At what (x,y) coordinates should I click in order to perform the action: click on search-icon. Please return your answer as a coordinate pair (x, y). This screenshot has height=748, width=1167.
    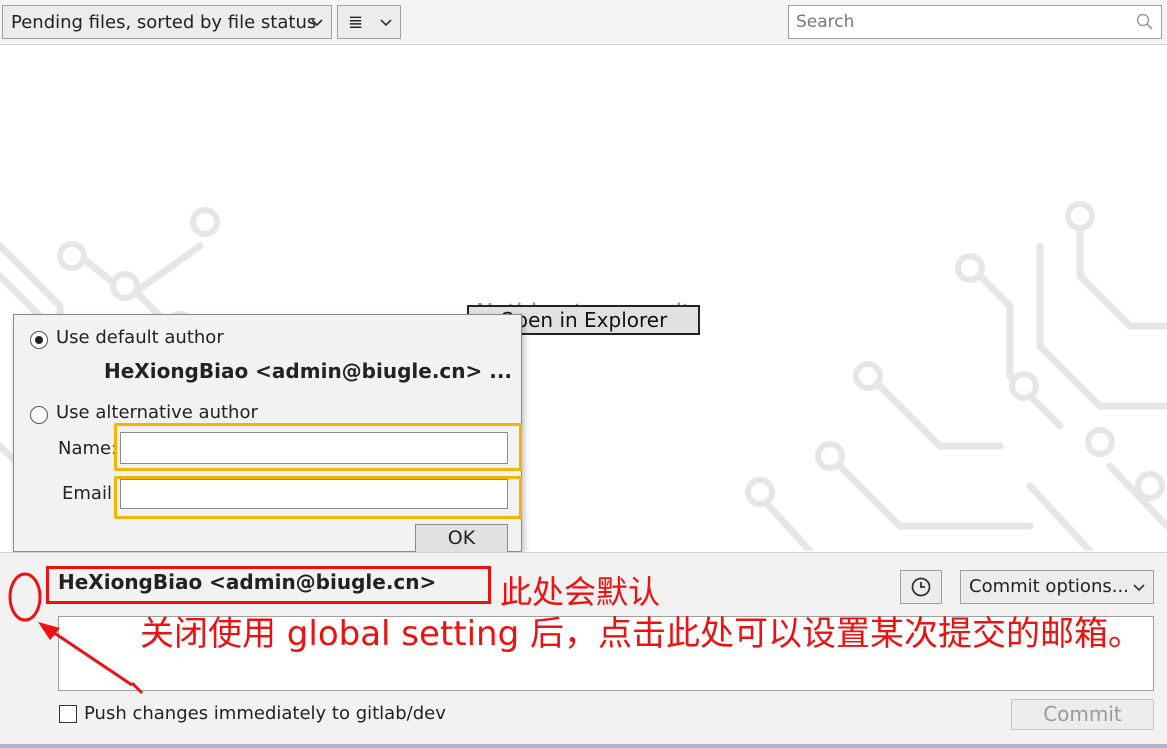
    Looking at the image, I should click on (1145, 22).